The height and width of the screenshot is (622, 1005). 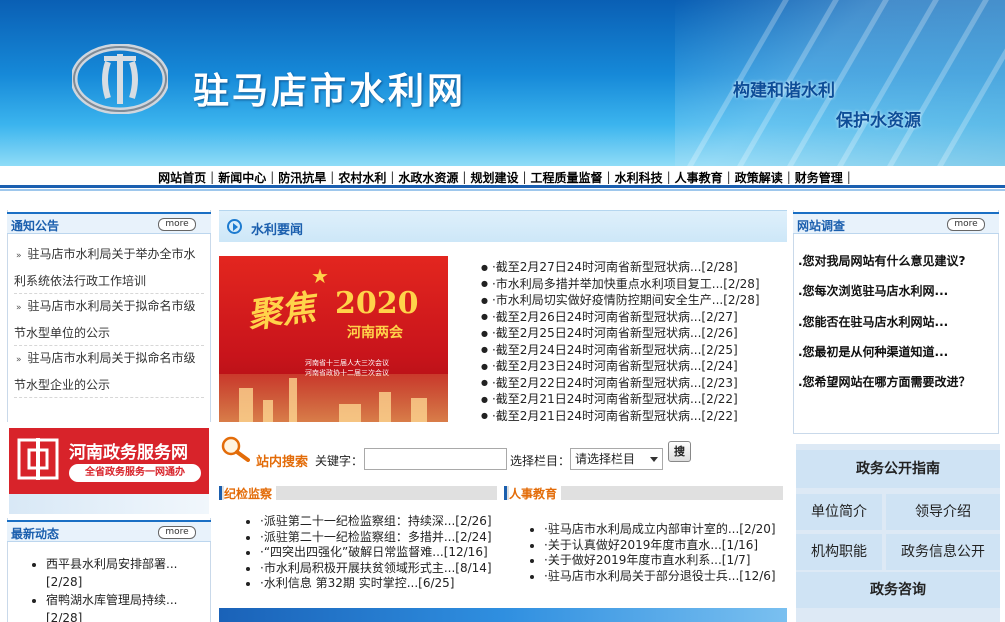 What do you see at coordinates (503, 226) in the screenshot?
I see `water-news-header: 水利要闻` at bounding box center [503, 226].